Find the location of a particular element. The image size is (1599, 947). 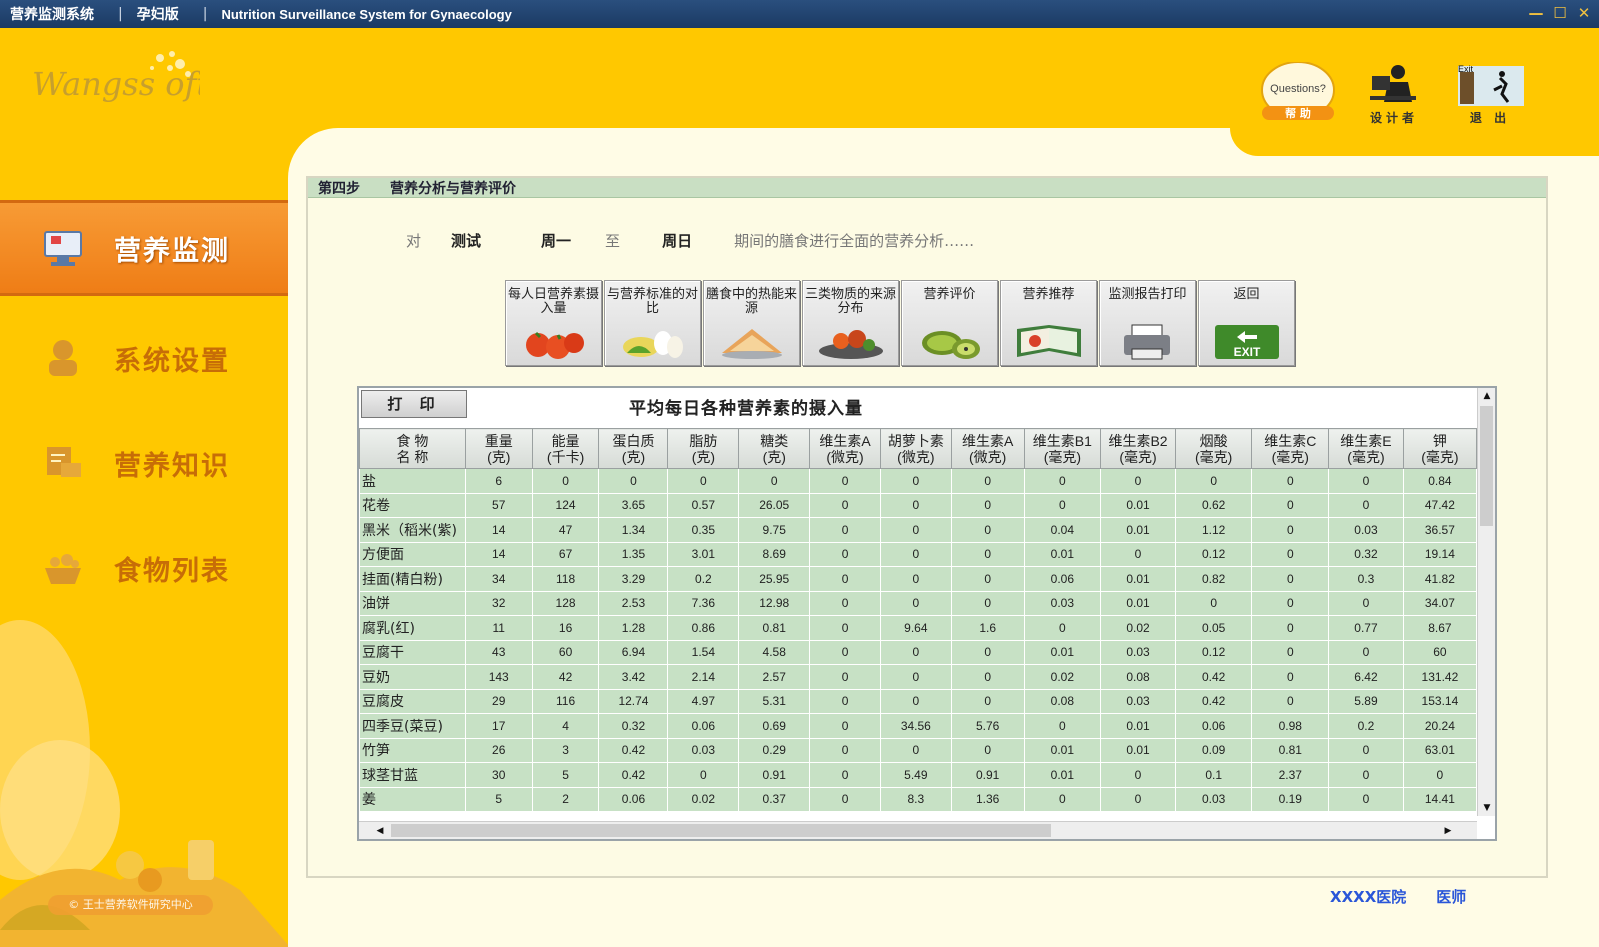

sidebar-item-nutrition-monitoring: 营养监测 is located at coordinates (145, 248).